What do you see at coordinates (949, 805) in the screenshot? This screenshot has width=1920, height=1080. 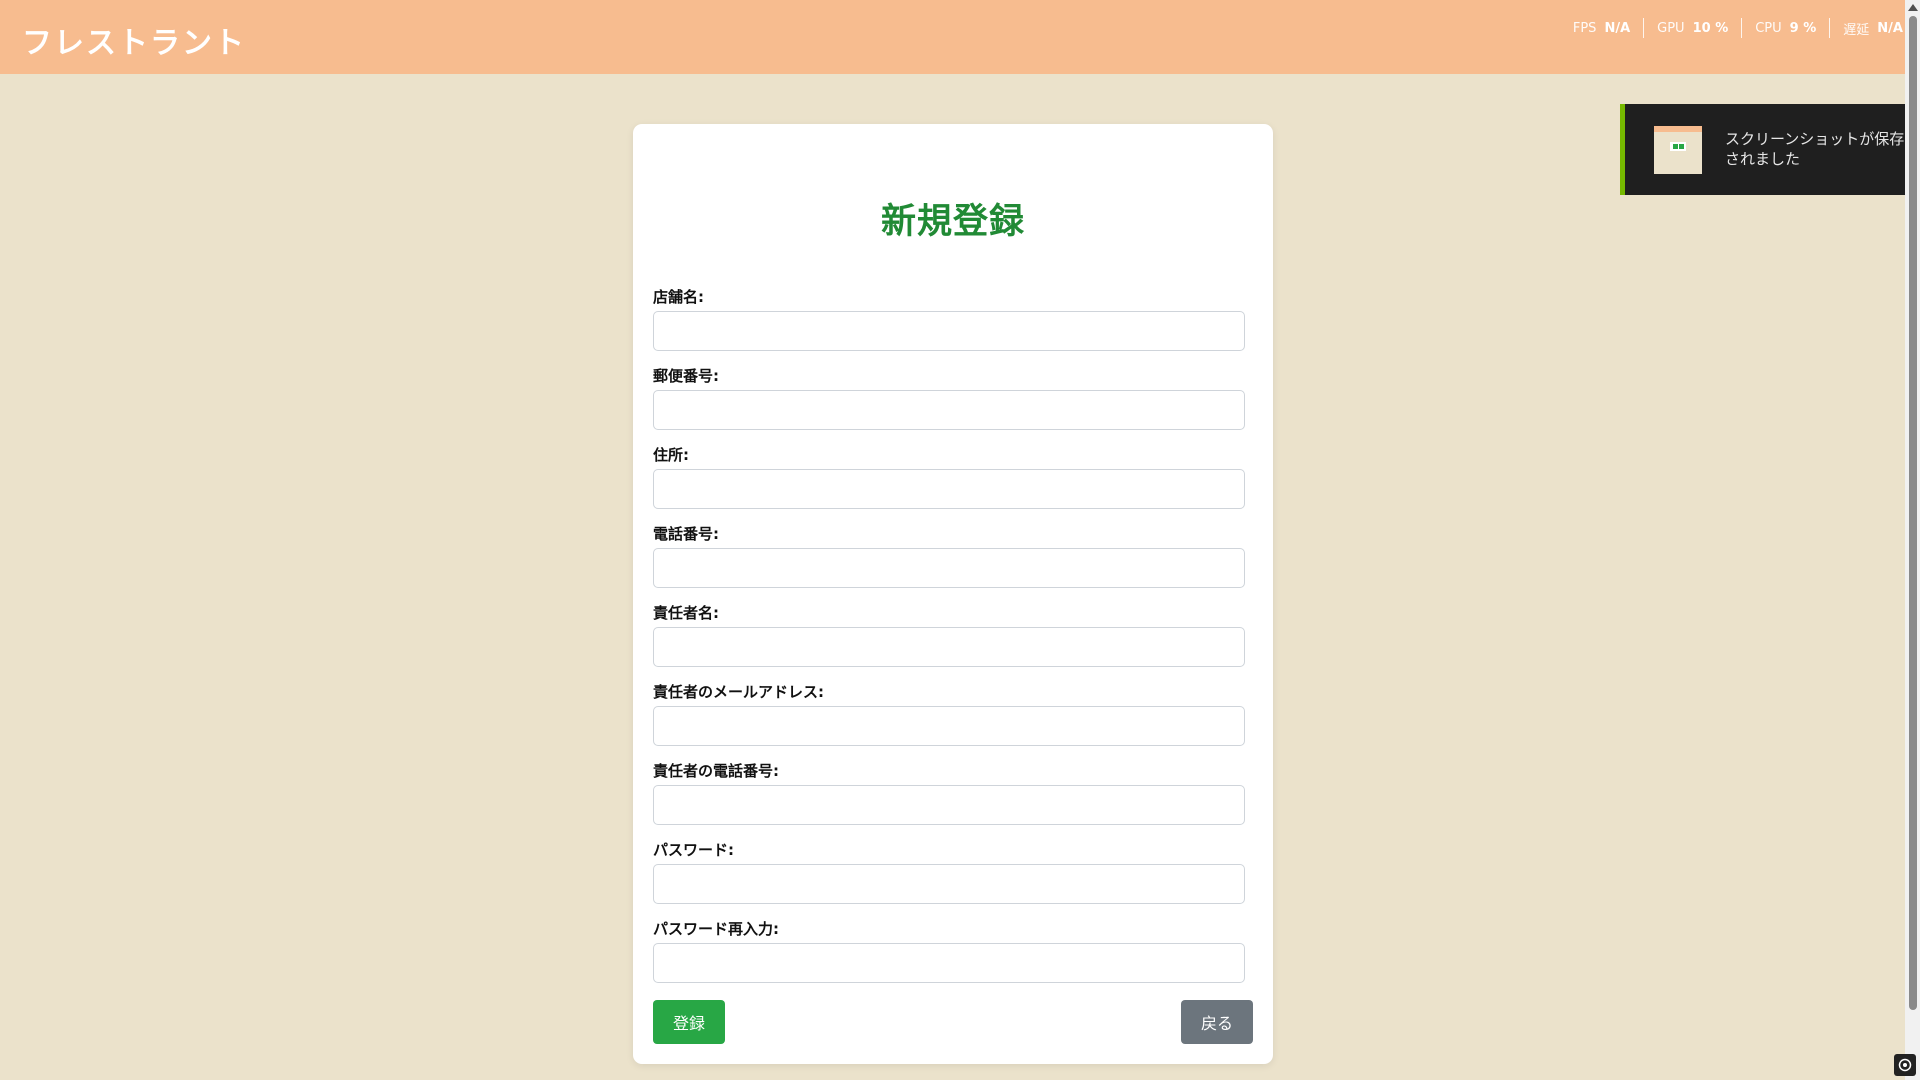 I see `manager-phone-input` at bounding box center [949, 805].